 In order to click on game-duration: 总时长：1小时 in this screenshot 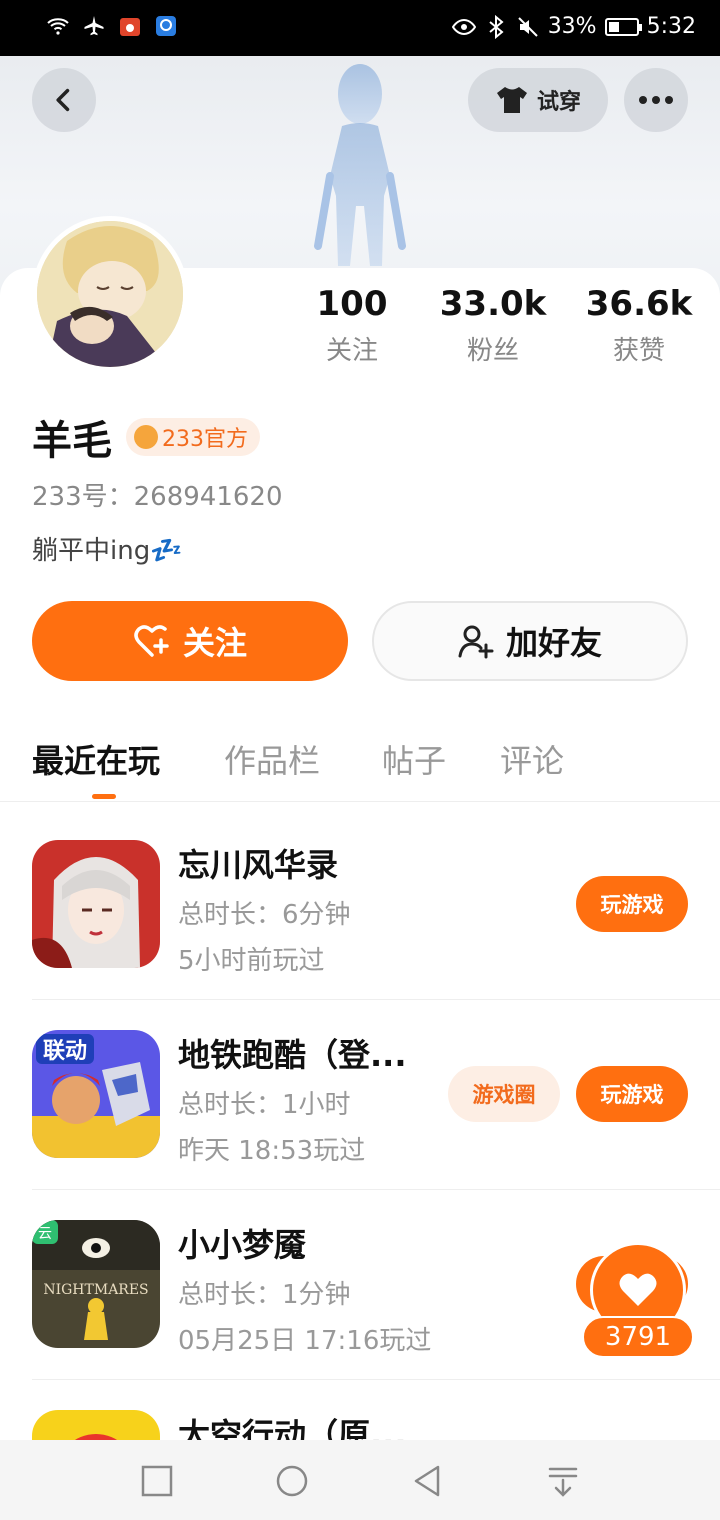, I will do `click(264, 1105)`.